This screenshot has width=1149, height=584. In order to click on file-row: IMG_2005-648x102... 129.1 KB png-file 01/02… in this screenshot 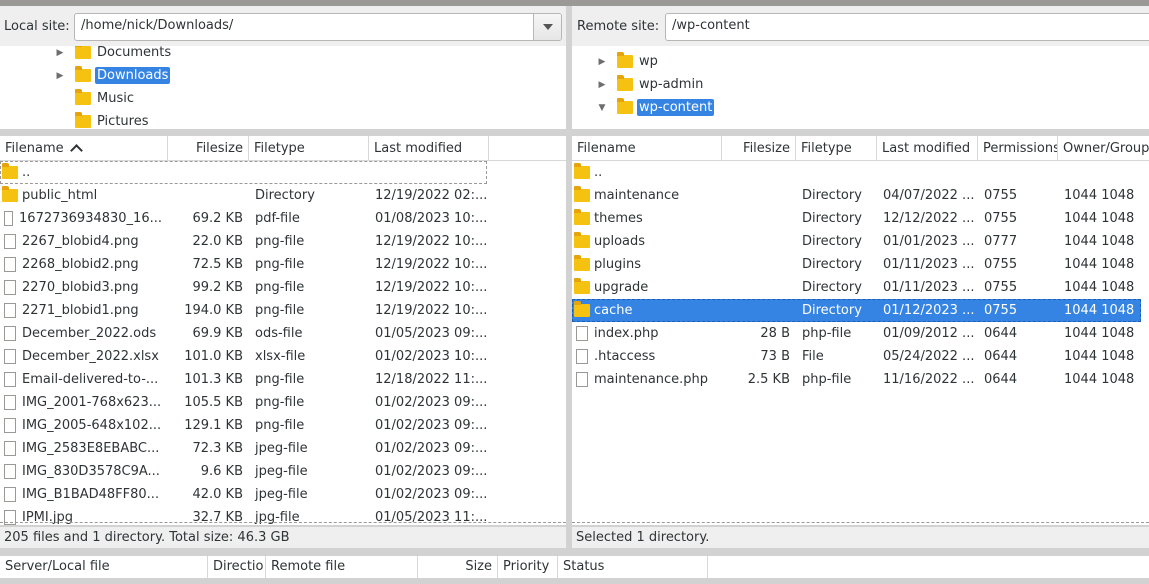, I will do `click(283, 425)`.